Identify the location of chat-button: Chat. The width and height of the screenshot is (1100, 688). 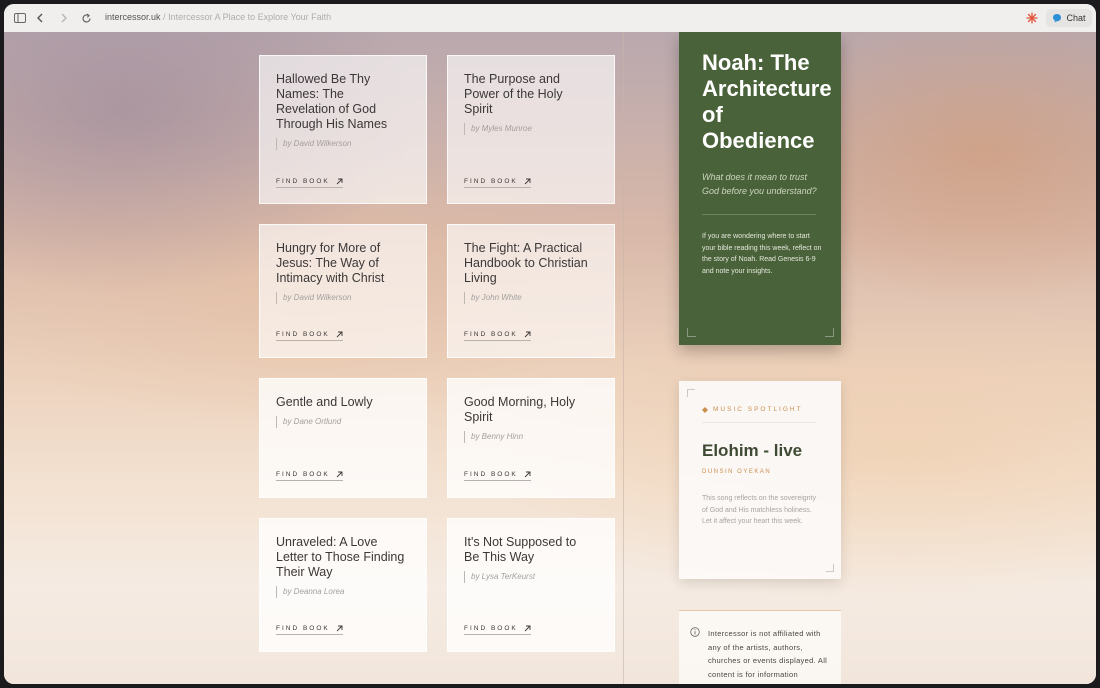
(1069, 18).